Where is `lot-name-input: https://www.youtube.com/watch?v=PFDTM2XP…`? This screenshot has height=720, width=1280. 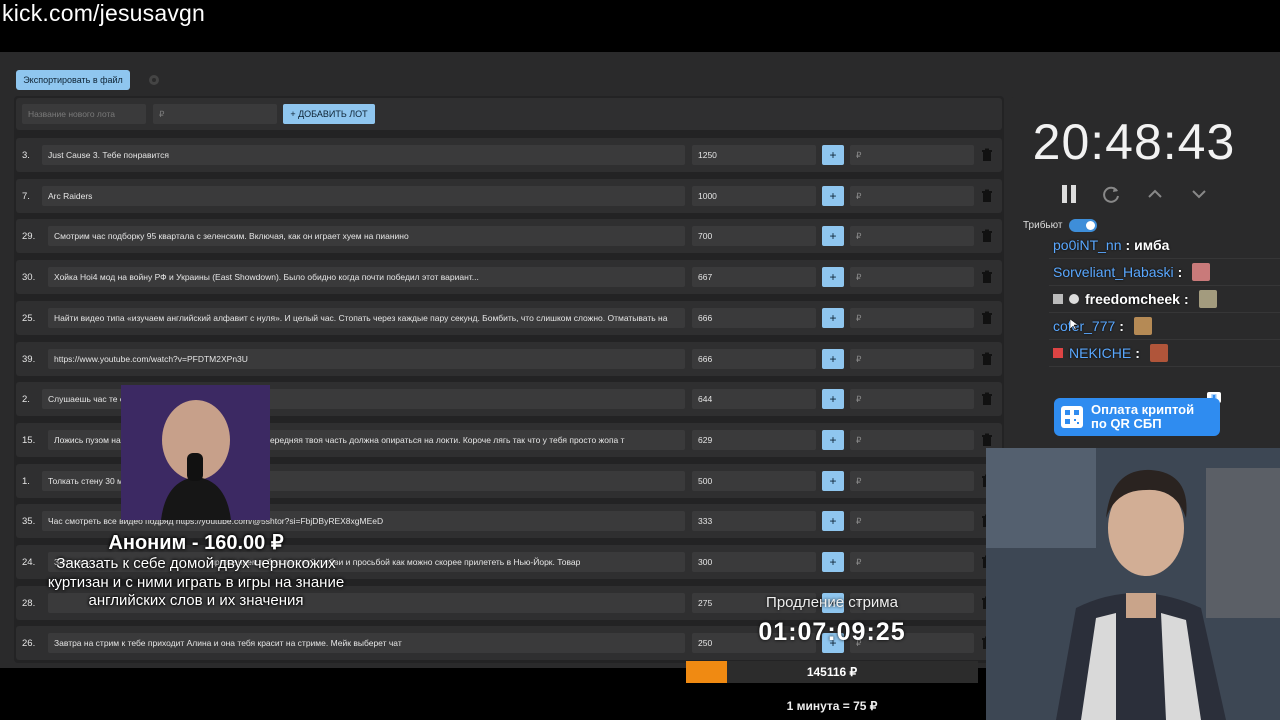 lot-name-input: https://www.youtube.com/watch?v=PFDTM2XP… is located at coordinates (366, 359).